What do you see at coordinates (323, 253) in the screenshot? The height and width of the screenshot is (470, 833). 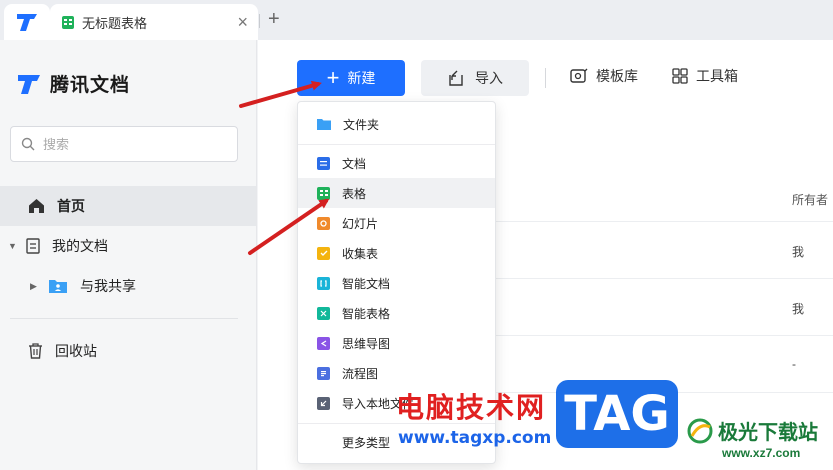 I see `form-icon` at bounding box center [323, 253].